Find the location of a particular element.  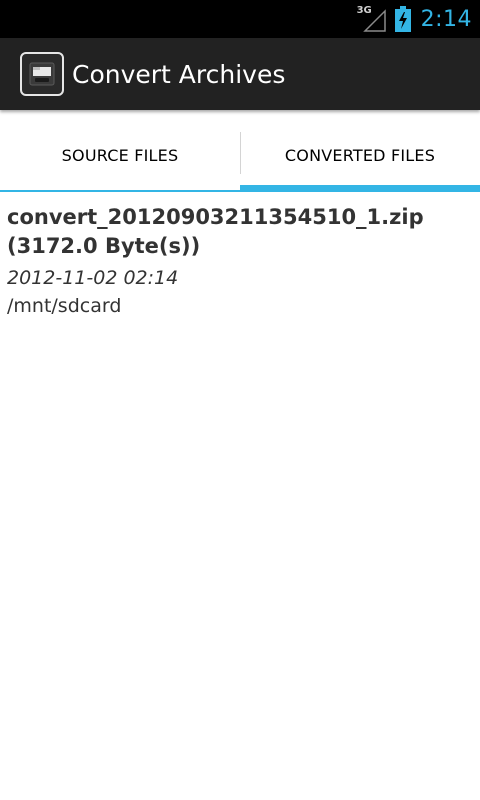

status-icons: 3G 2:14 is located at coordinates (414, 19).